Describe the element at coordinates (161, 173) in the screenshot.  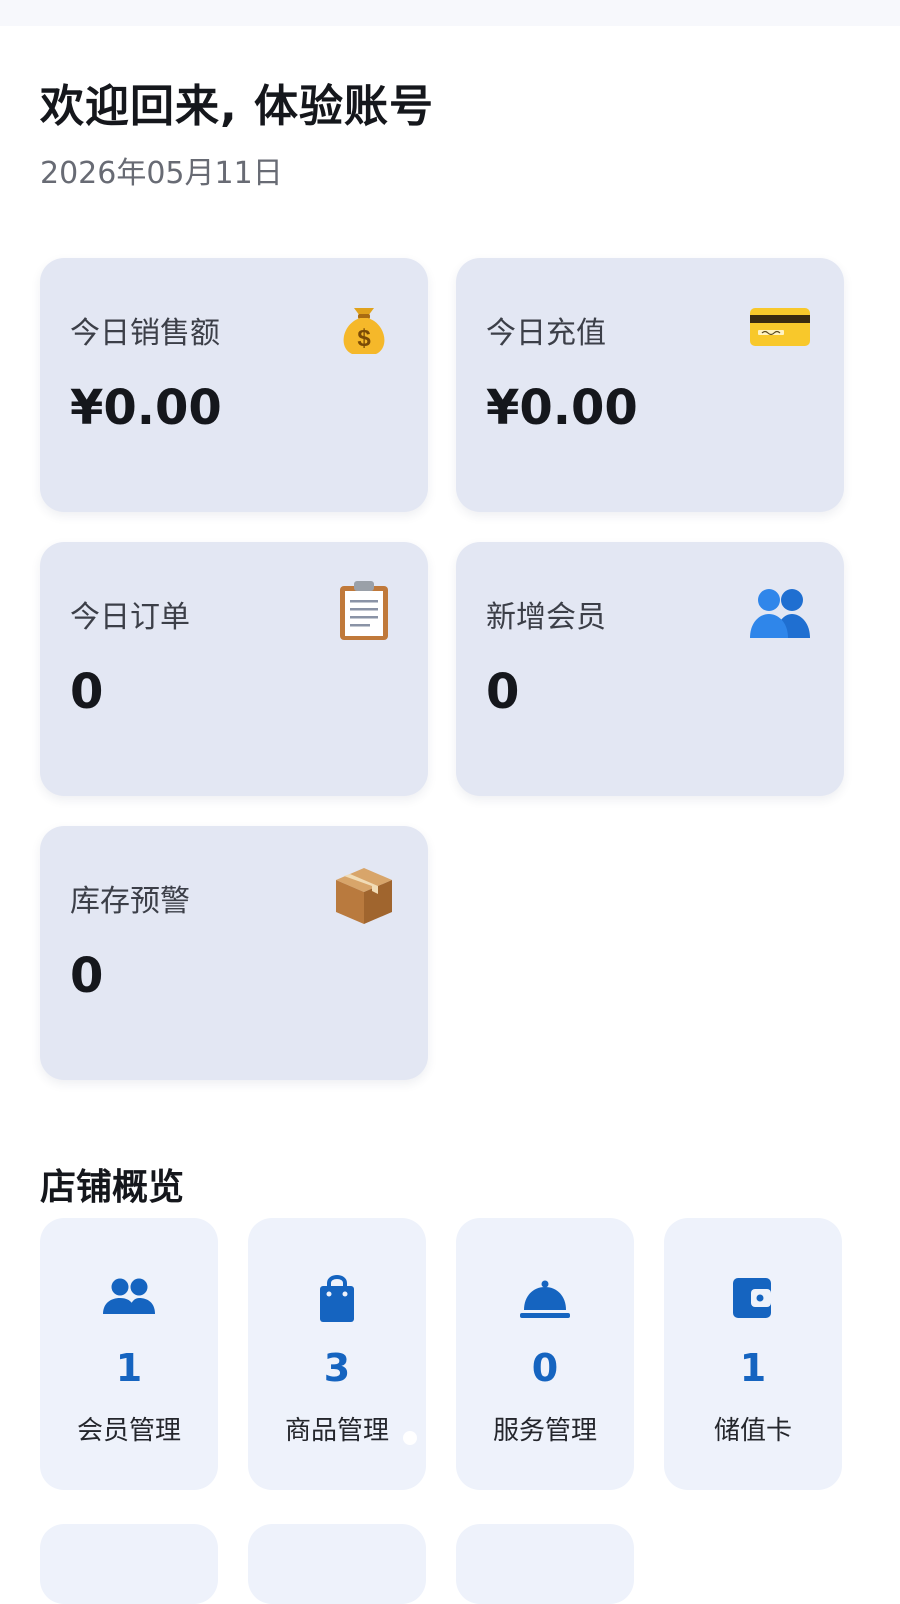
I see `current-date: 2026年05月11日` at that location.